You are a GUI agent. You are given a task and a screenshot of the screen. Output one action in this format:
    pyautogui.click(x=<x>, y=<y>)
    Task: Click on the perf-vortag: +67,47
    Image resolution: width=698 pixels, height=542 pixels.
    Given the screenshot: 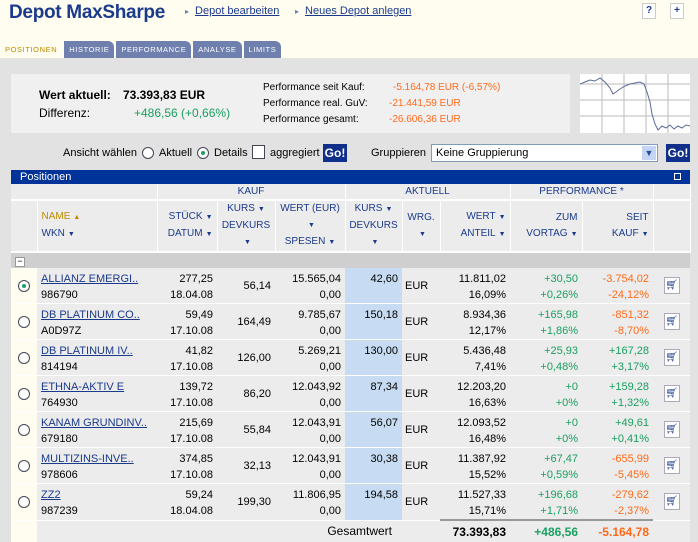 What is the action you would take?
    pyautogui.click(x=561, y=459)
    